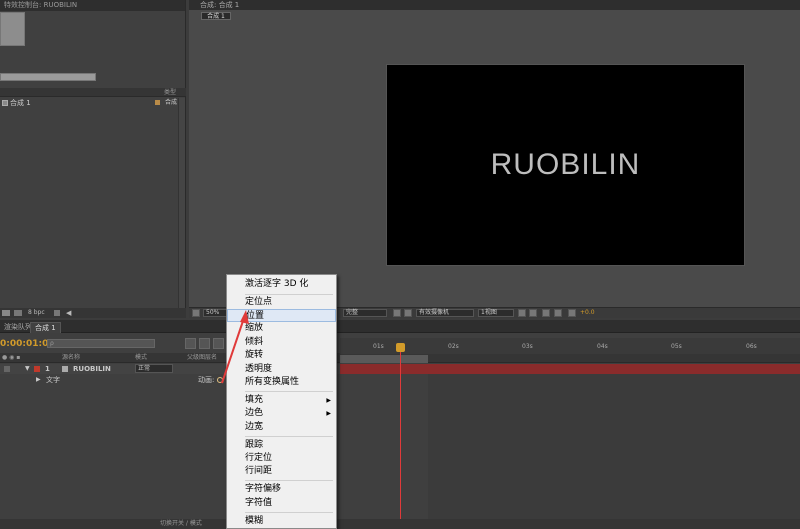  What do you see at coordinates (65, 369) in the screenshot?
I see `text-layer-icon` at bounding box center [65, 369].